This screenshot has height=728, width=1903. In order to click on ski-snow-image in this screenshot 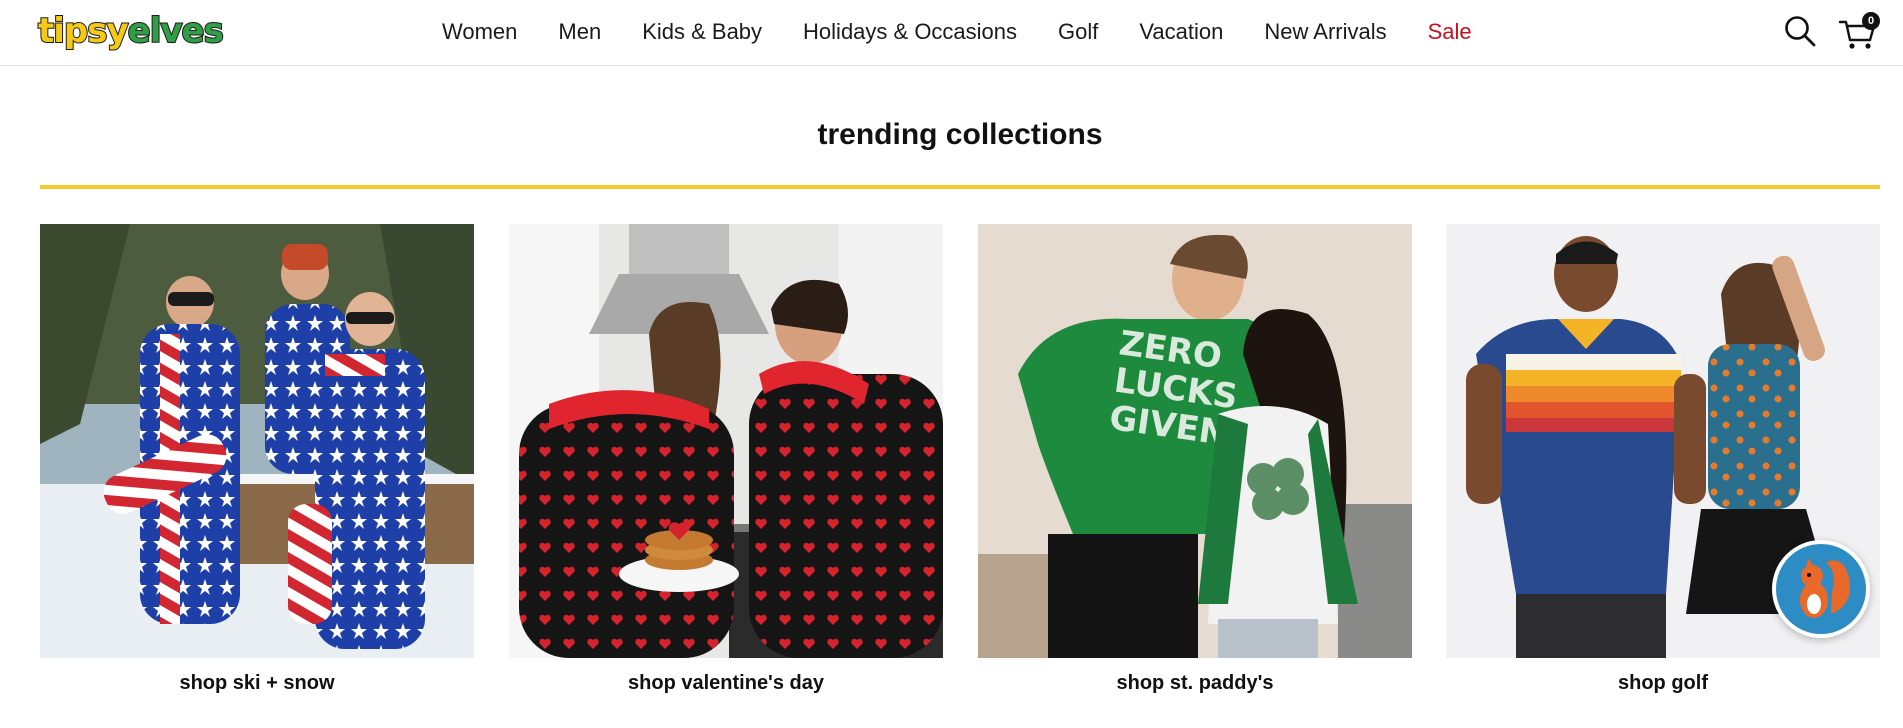, I will do `click(257, 441)`.